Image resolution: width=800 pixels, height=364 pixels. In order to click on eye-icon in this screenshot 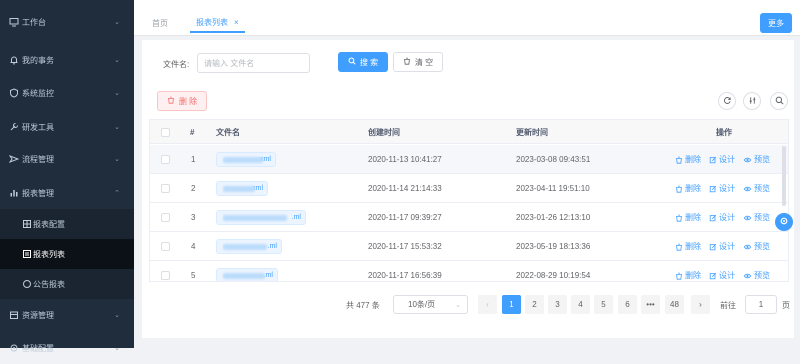, I will do `click(747, 217)`.